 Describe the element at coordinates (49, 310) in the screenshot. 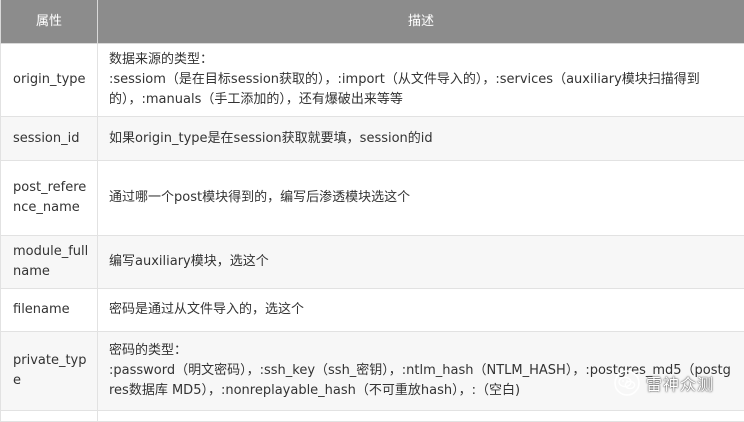

I see `attribute-name: filename` at that location.